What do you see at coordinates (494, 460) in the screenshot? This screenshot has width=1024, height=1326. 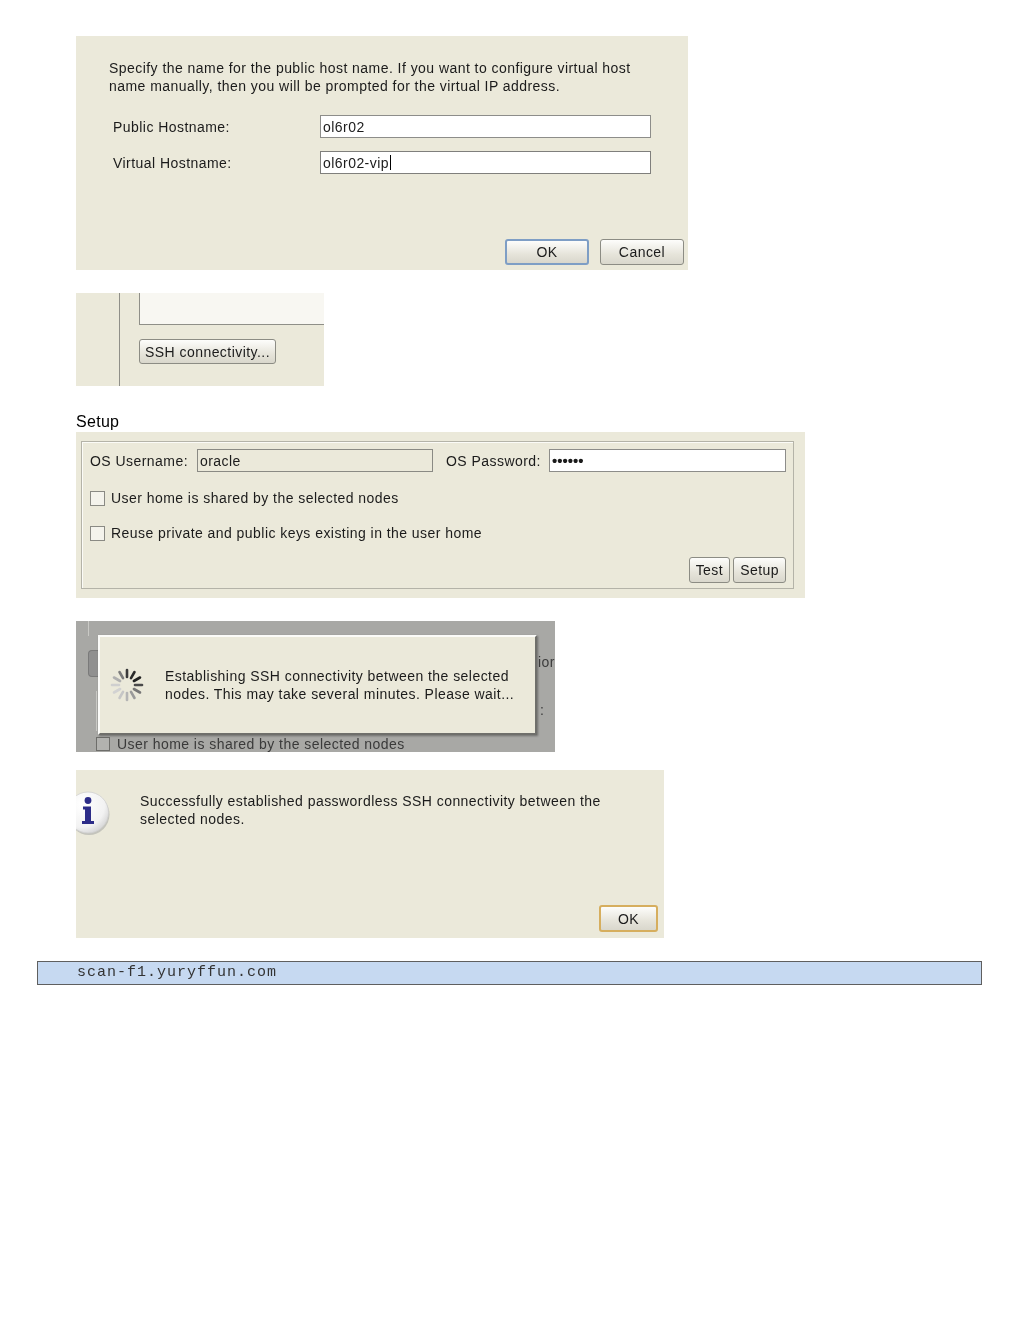 I see `field-label: OS Password:` at bounding box center [494, 460].